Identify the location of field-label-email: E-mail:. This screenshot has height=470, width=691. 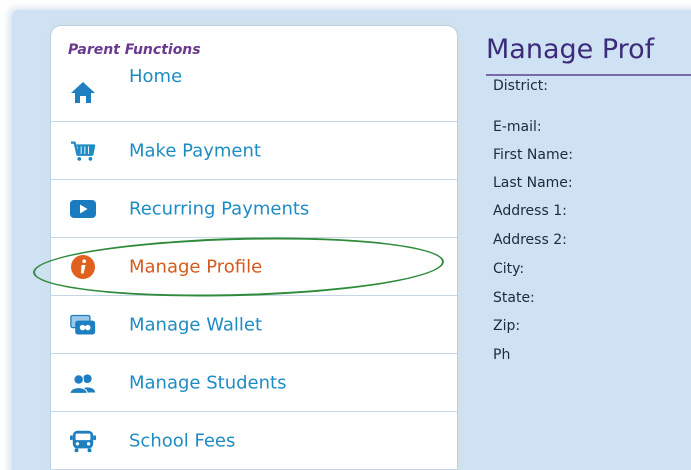
(517, 127).